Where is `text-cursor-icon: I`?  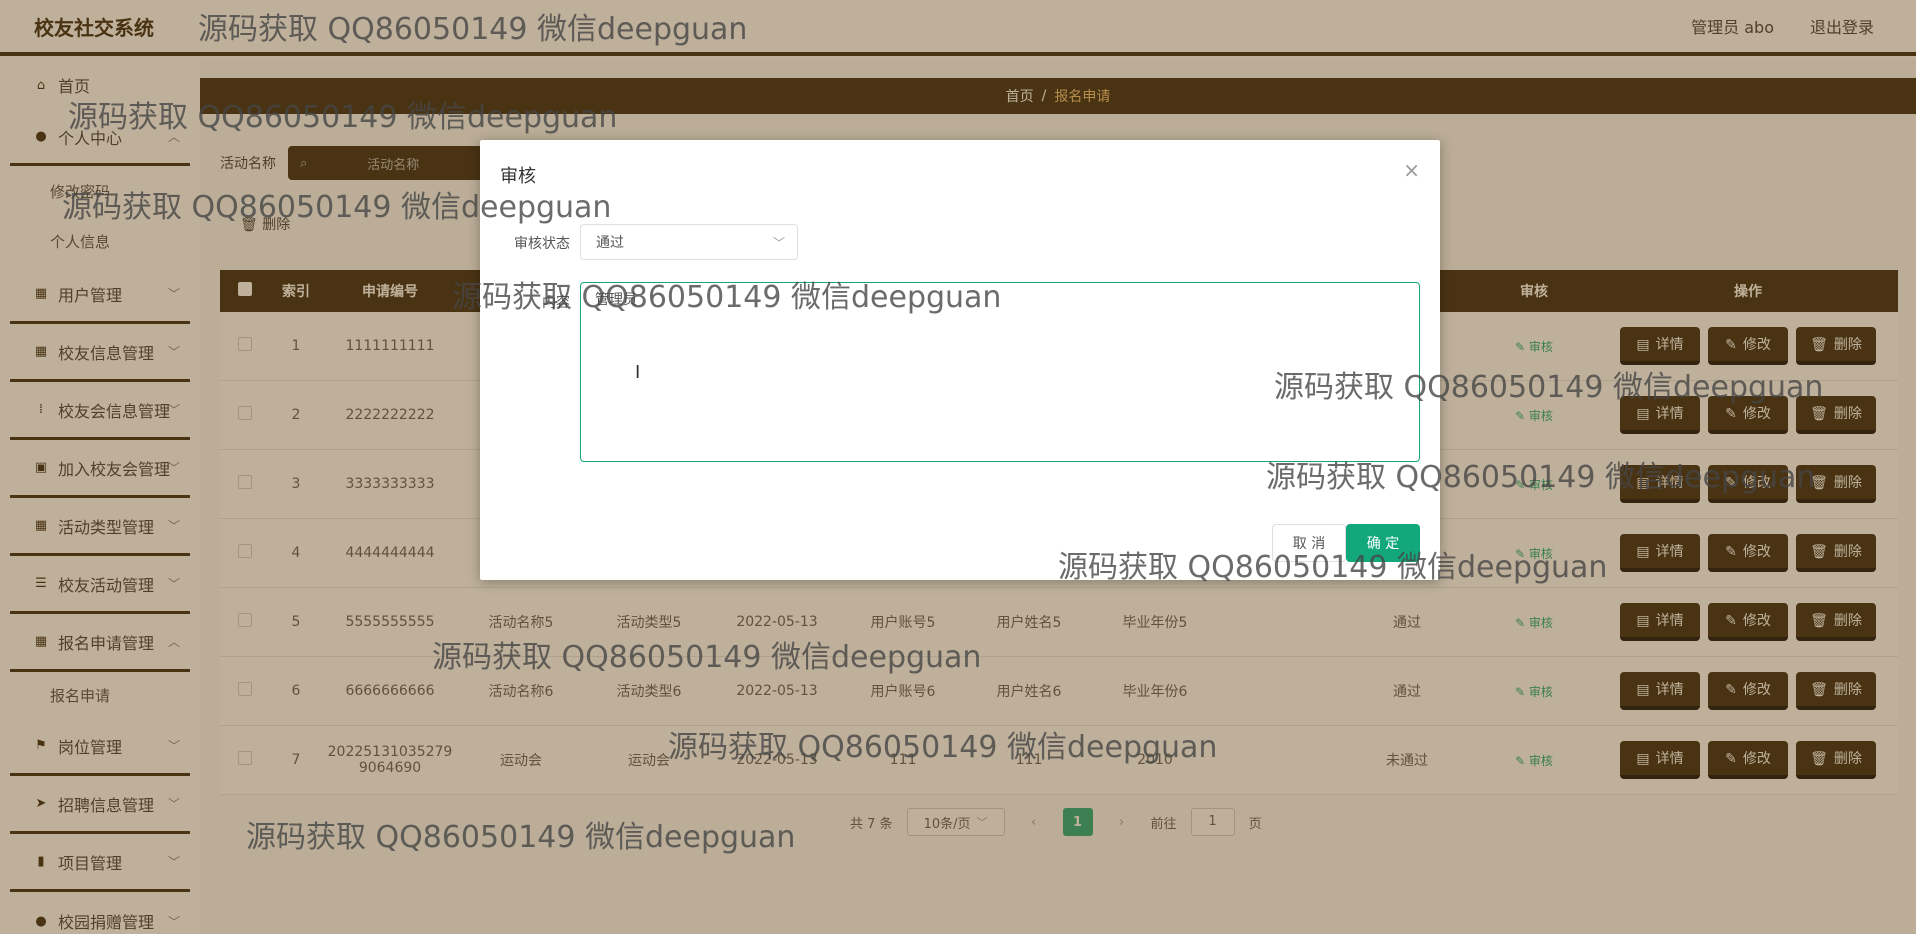
text-cursor-icon: I is located at coordinates (638, 372).